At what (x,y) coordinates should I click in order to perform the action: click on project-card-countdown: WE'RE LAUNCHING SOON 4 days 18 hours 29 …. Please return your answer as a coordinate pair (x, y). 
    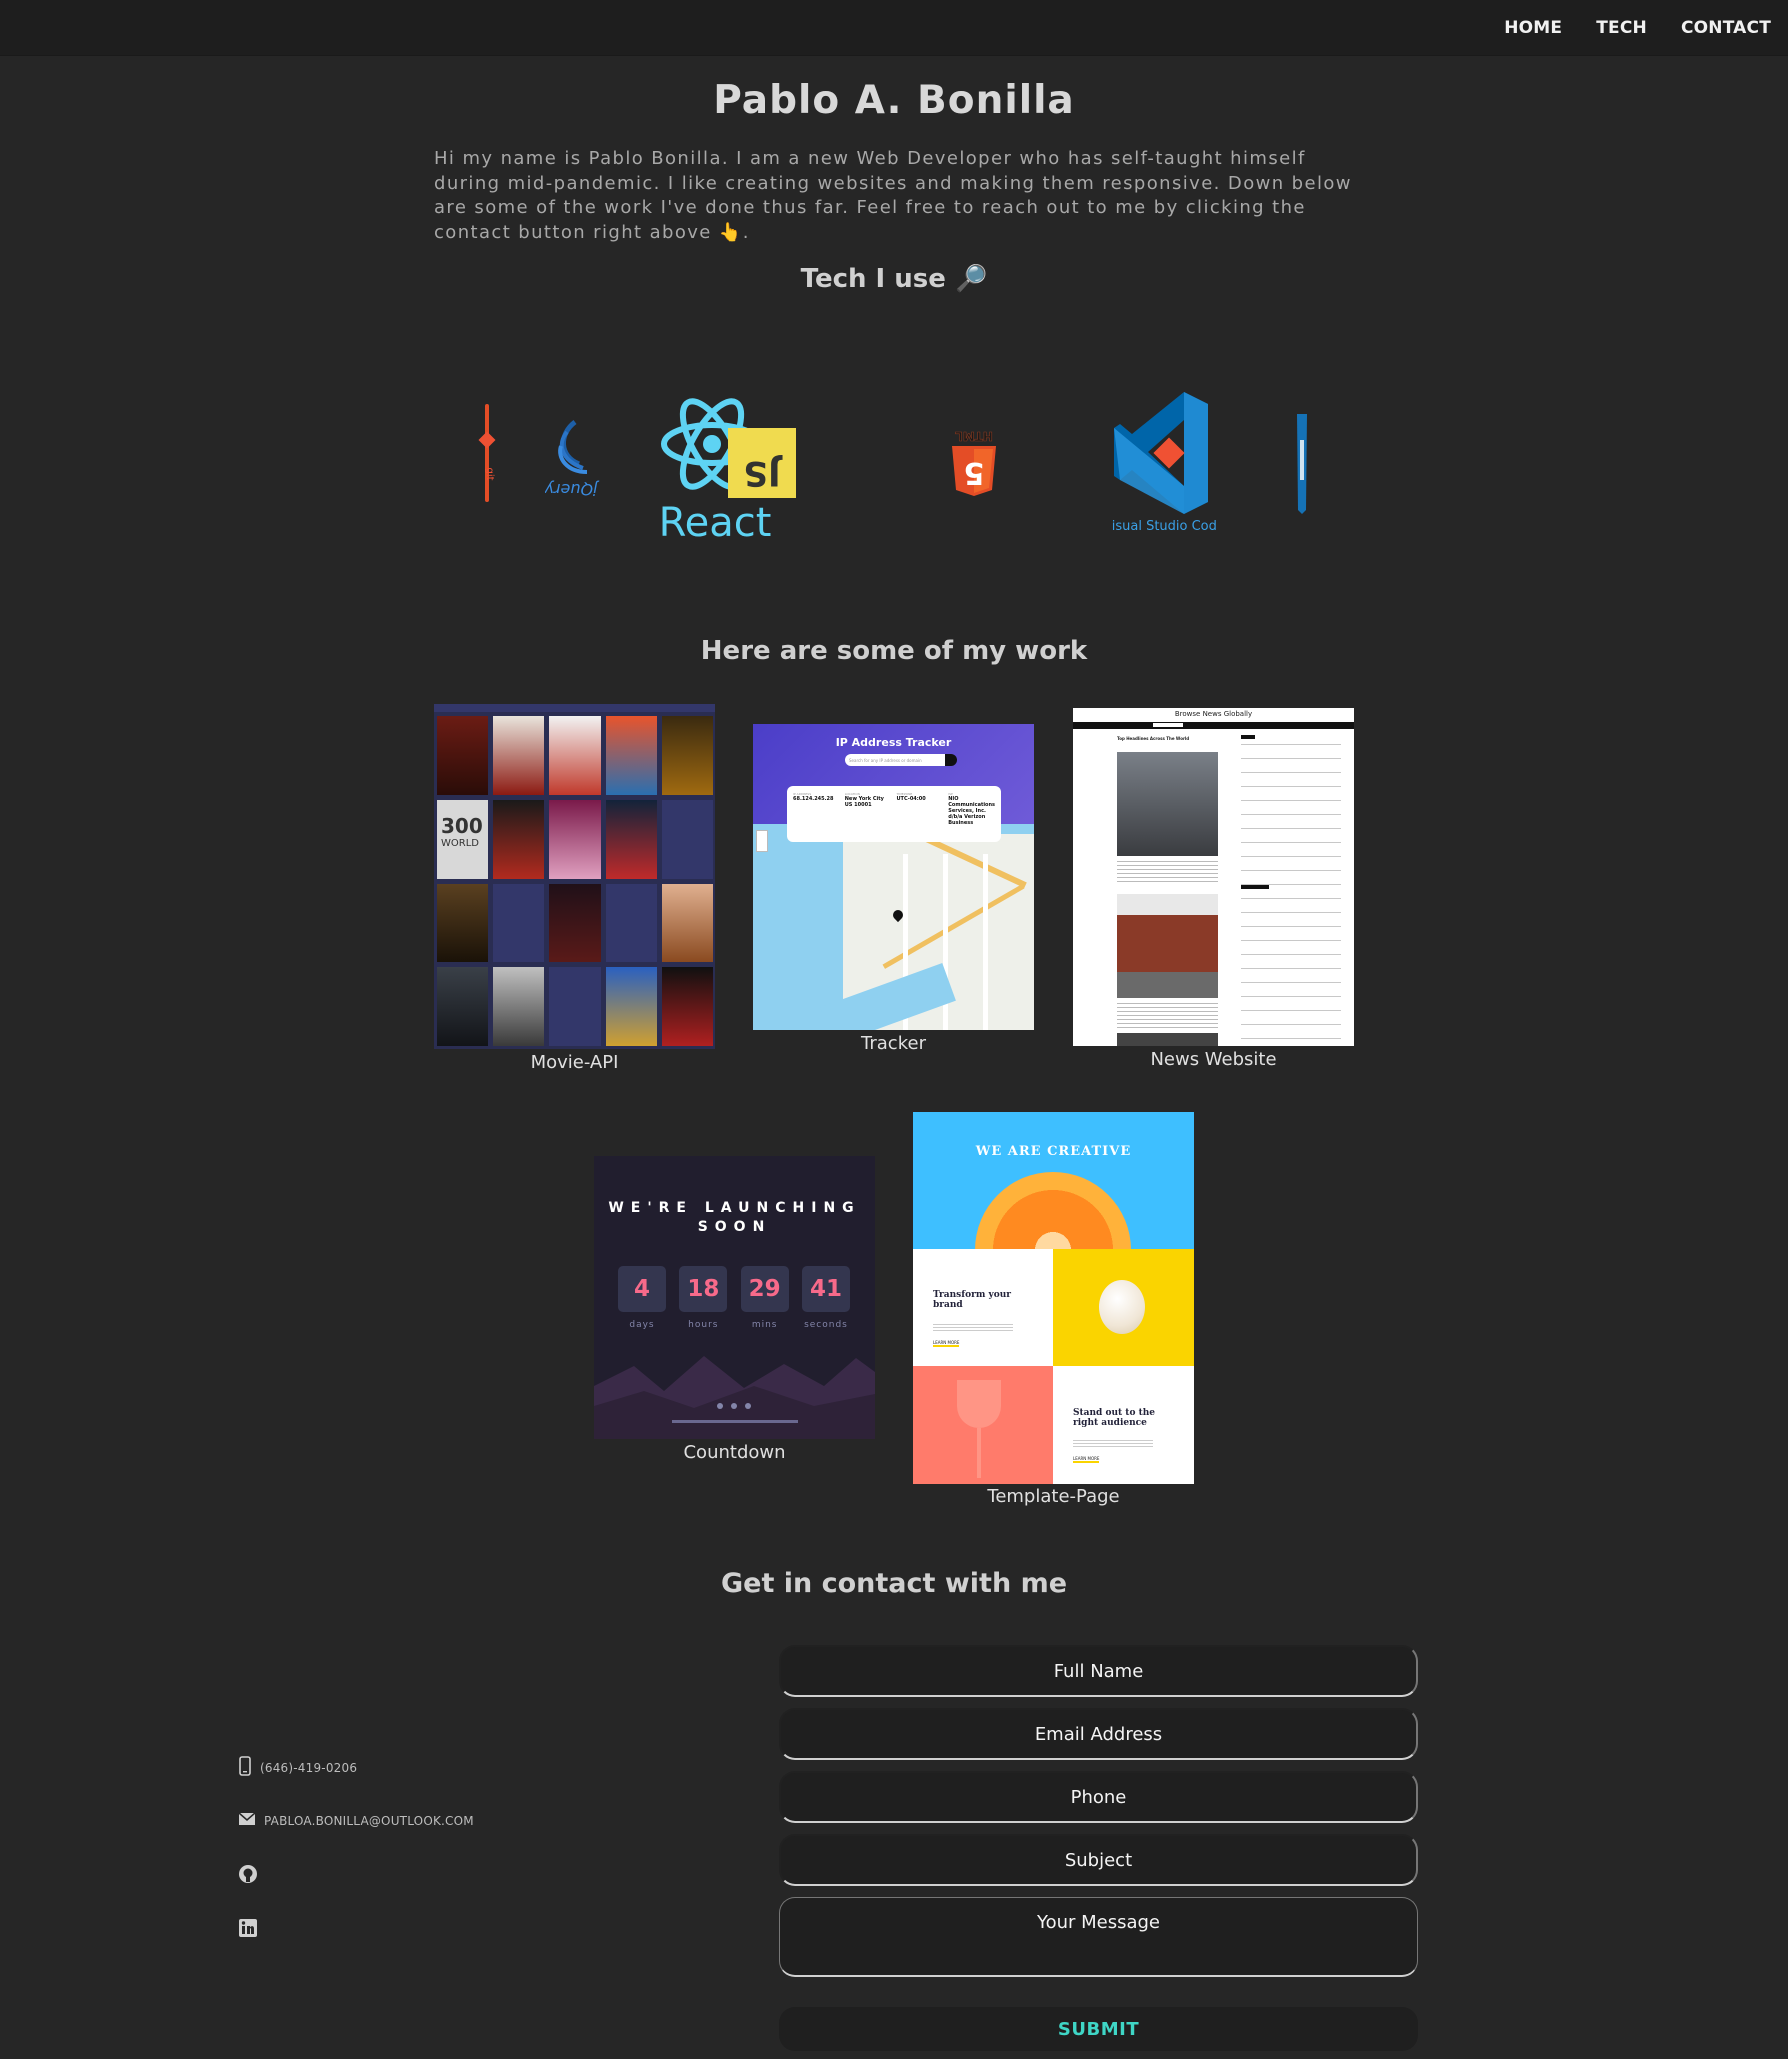
    Looking at the image, I should click on (734, 1311).